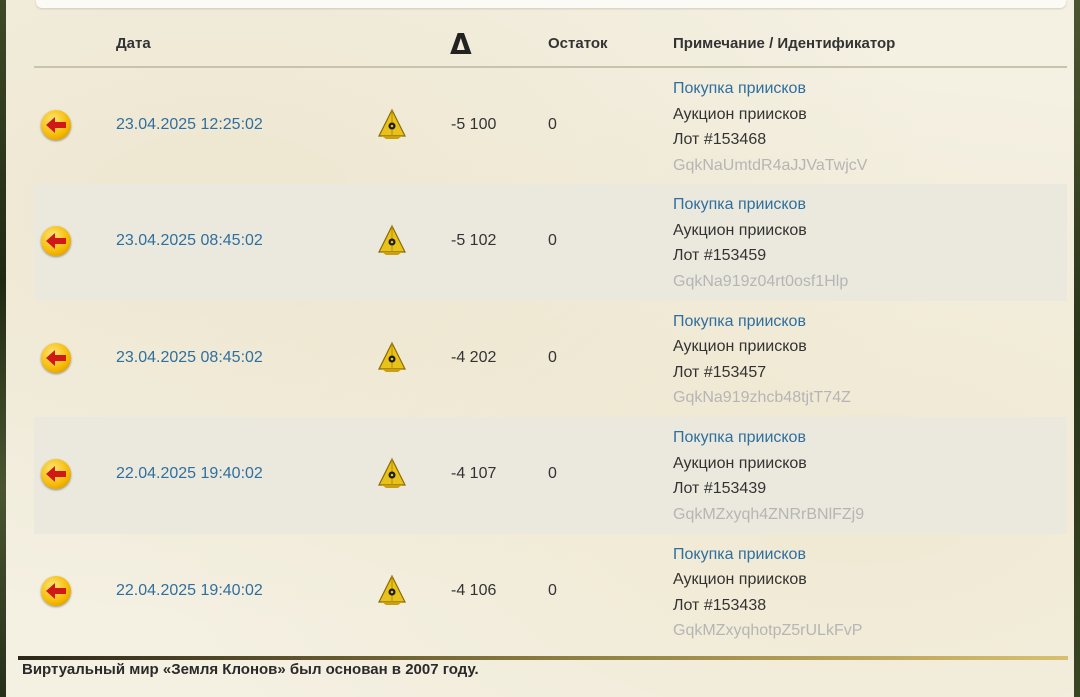 The width and height of the screenshot is (1080, 697). What do you see at coordinates (720, 139) in the screenshot?
I see `note-line2: Лот #153468` at bounding box center [720, 139].